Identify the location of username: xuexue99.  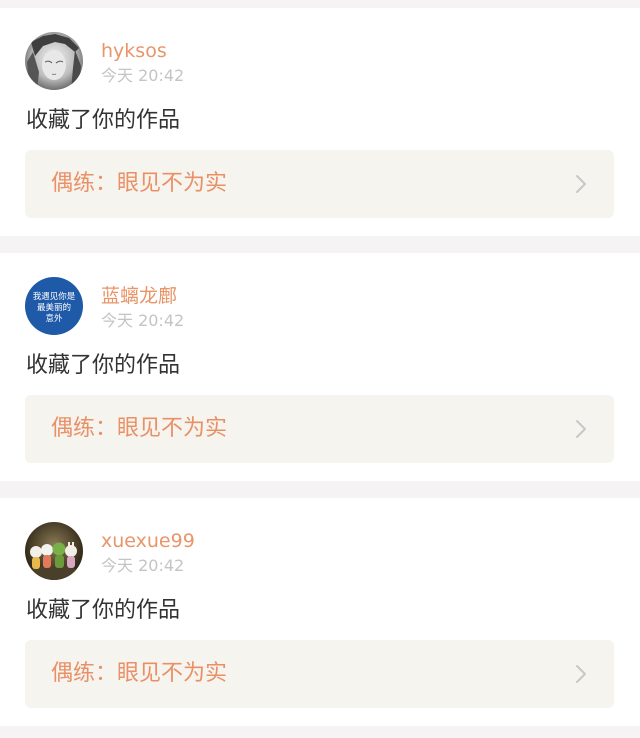
(148, 541).